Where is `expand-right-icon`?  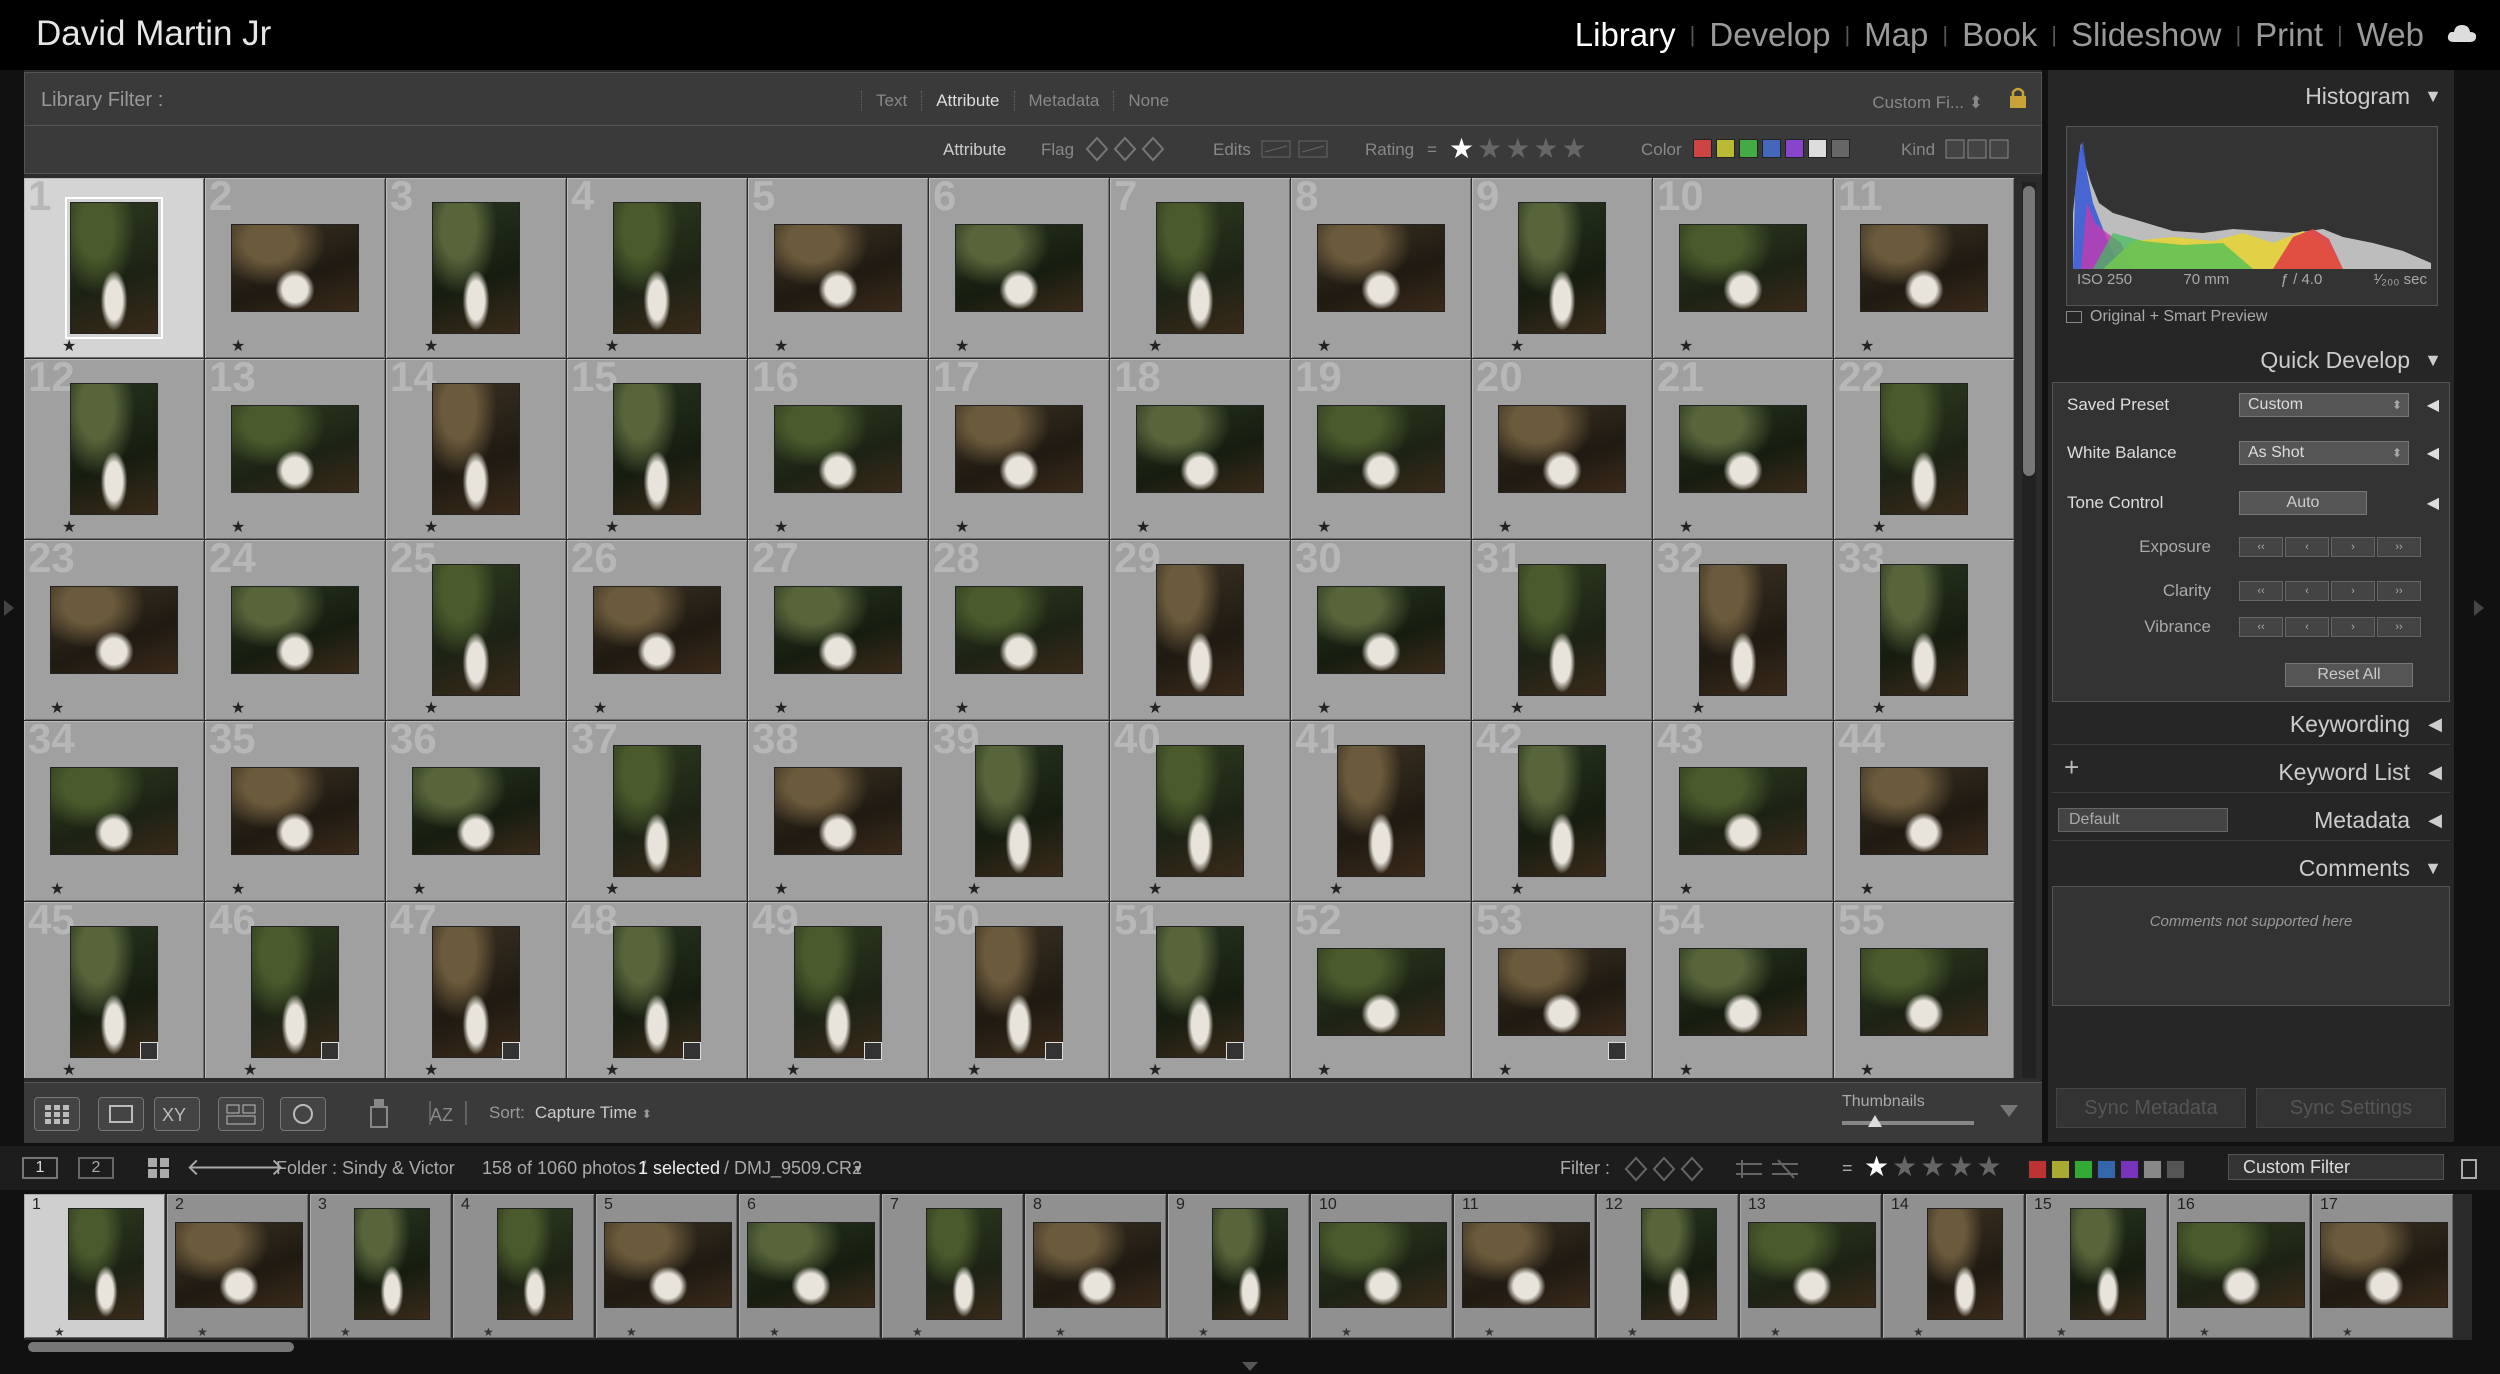 expand-right-icon is located at coordinates (2479, 608).